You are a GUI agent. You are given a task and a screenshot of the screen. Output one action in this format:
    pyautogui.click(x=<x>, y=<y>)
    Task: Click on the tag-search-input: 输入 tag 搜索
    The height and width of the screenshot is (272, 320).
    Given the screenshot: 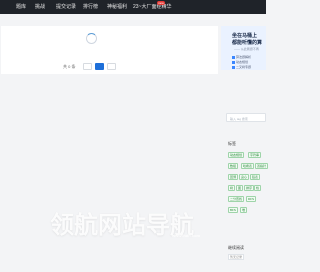 What is the action you would take?
    pyautogui.click(x=246, y=117)
    